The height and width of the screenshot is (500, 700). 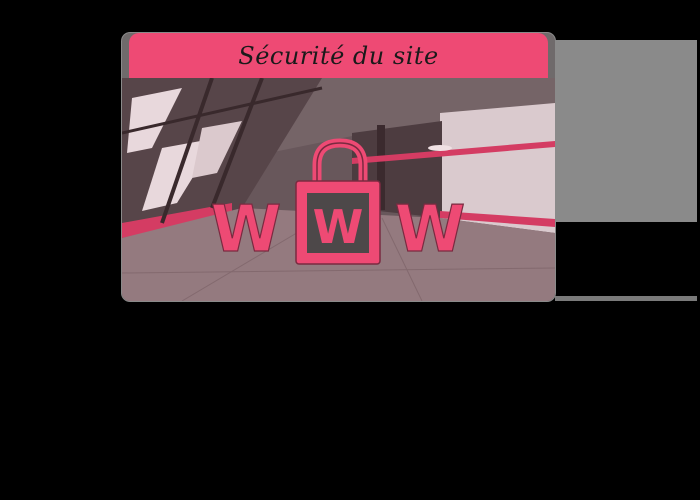 I want to click on logo-letter-left: W, so click(x=246, y=230).